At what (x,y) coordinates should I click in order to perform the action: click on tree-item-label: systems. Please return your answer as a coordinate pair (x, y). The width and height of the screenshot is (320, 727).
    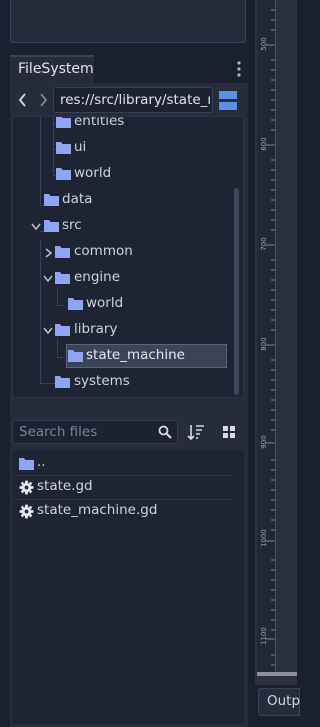
    Looking at the image, I should click on (102, 381).